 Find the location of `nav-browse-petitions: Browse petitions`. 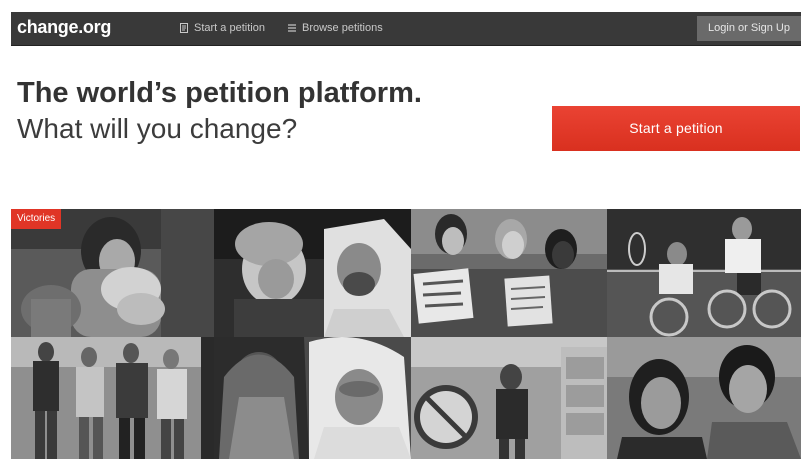

nav-browse-petitions: Browse petitions is located at coordinates (335, 28).